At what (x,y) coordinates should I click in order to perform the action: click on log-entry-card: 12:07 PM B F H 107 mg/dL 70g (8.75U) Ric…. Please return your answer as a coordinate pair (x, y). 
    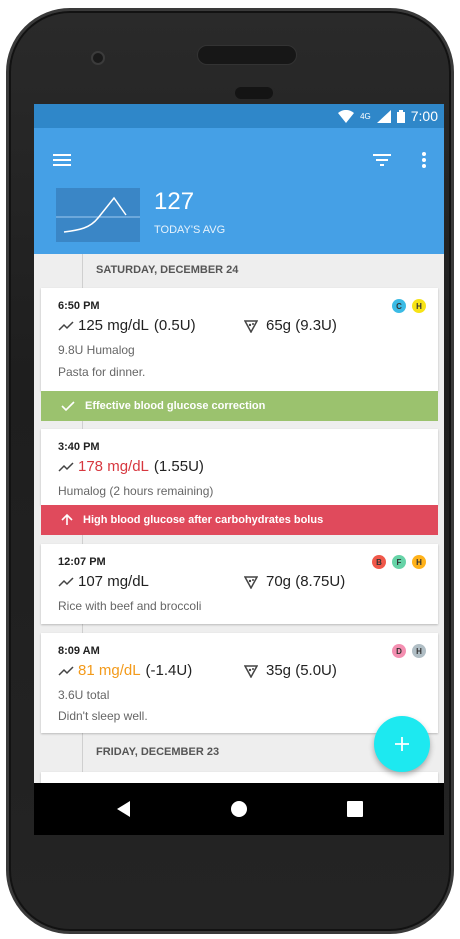
    Looking at the image, I should click on (239, 584).